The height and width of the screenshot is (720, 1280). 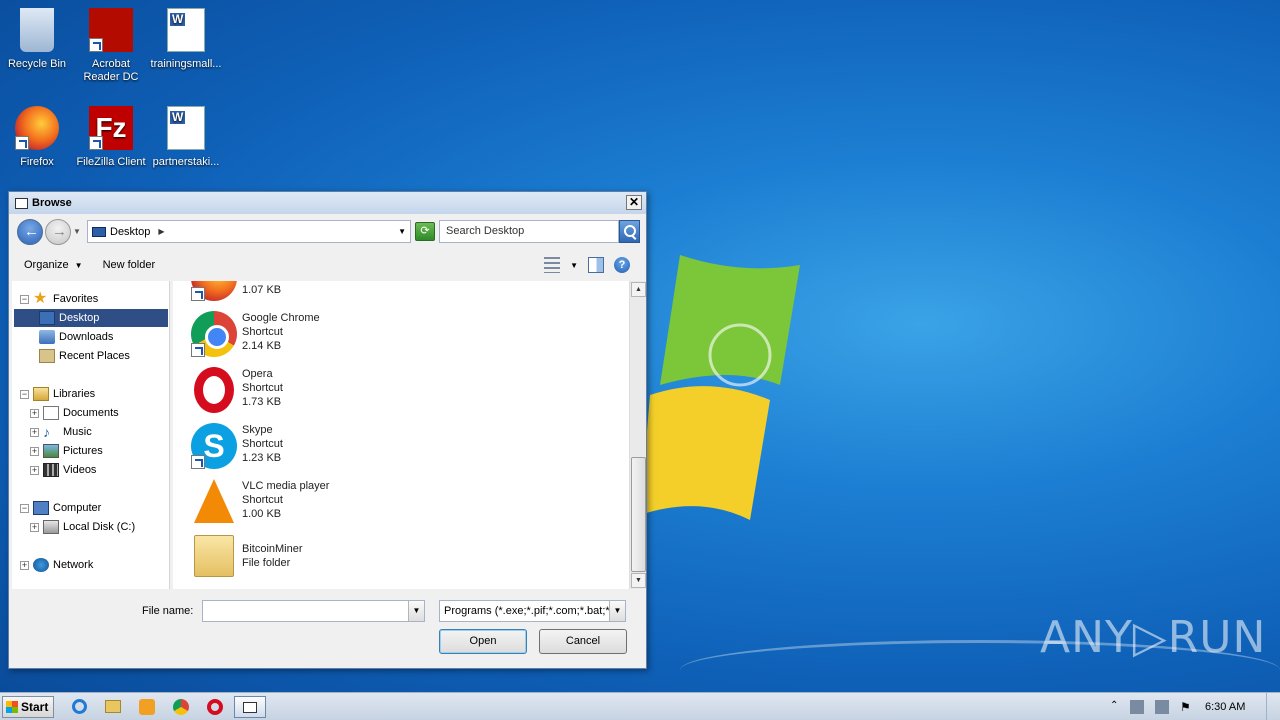 I want to click on forward-button: →, so click(x=58, y=232).